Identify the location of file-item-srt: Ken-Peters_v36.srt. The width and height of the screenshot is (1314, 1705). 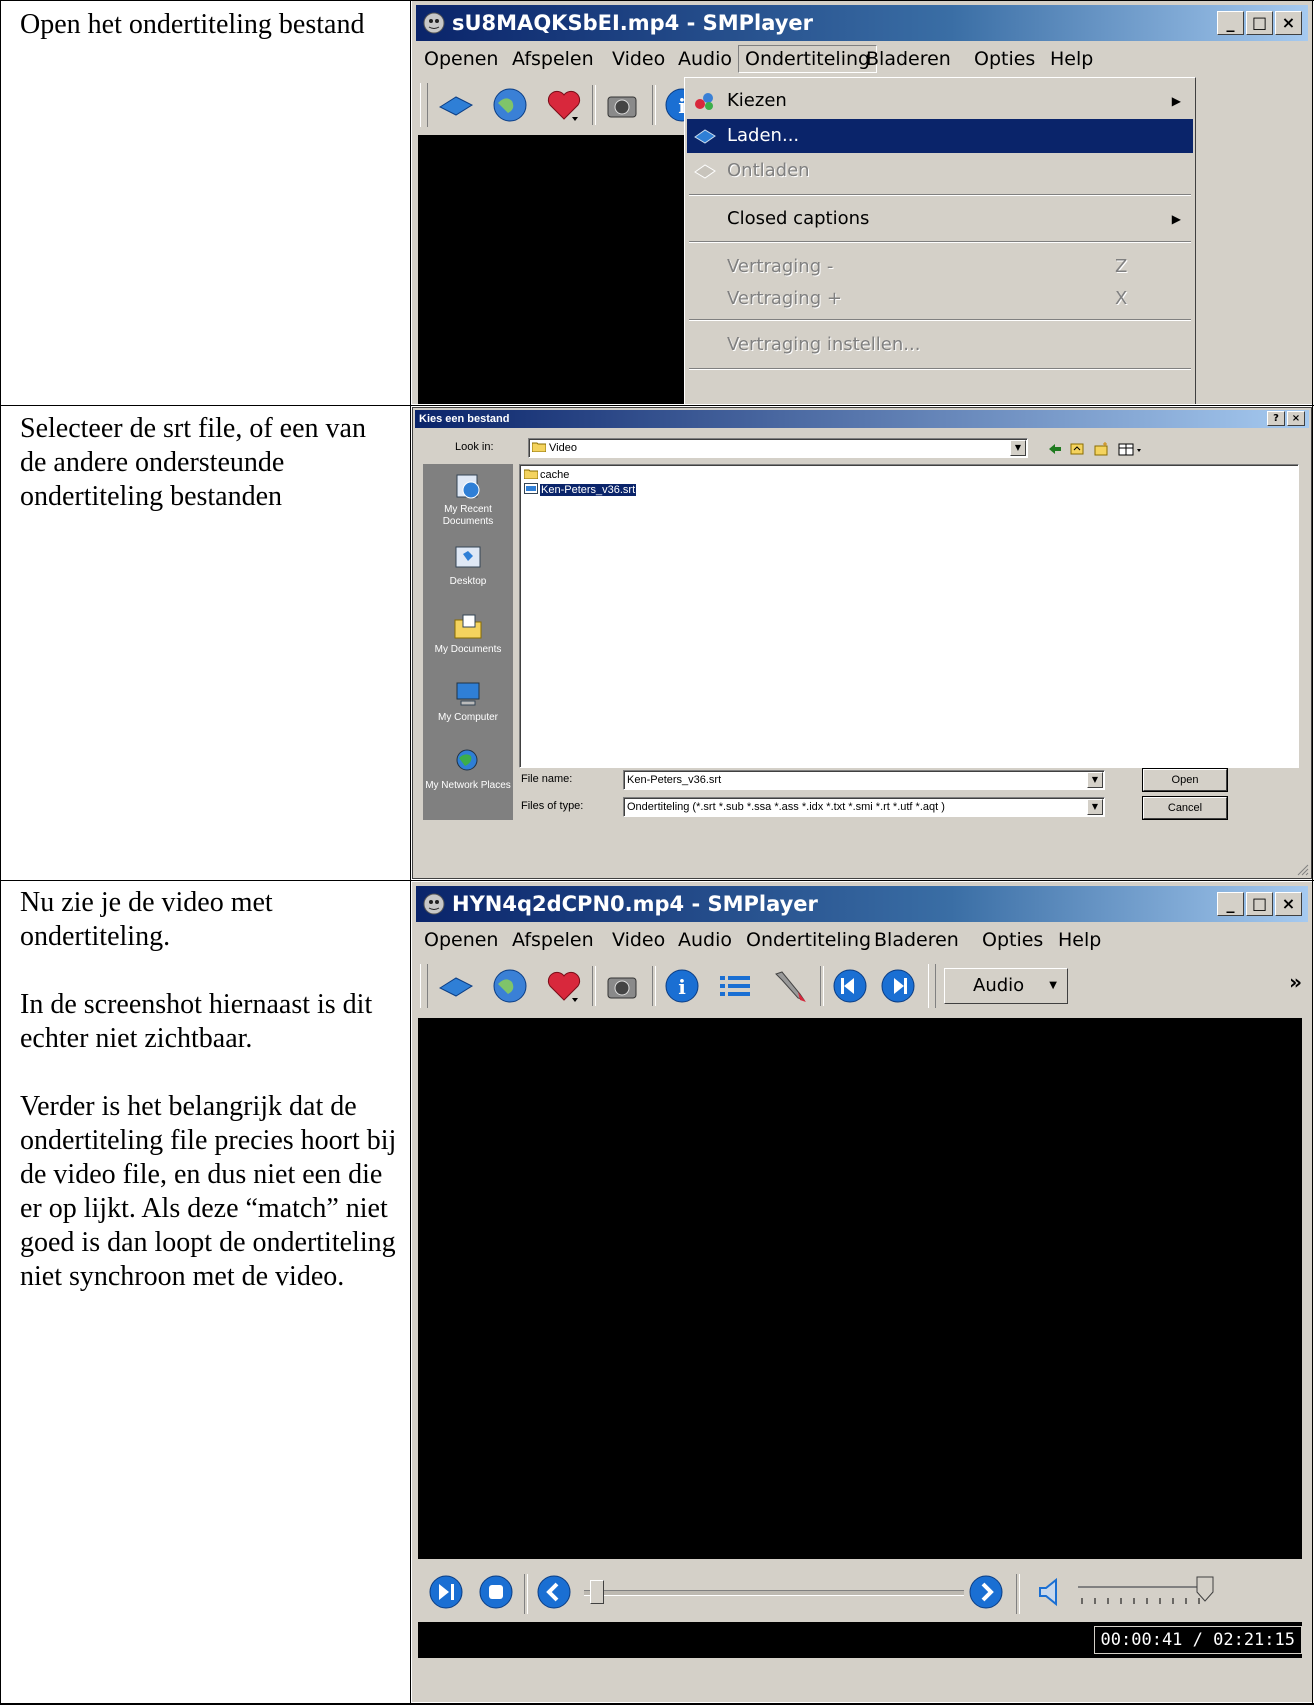
(580, 490).